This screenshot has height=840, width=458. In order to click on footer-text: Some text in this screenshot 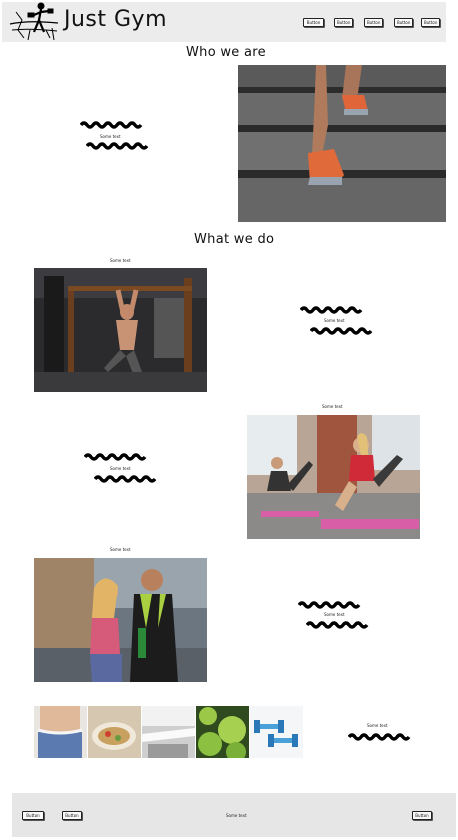, I will do `click(236, 815)`.